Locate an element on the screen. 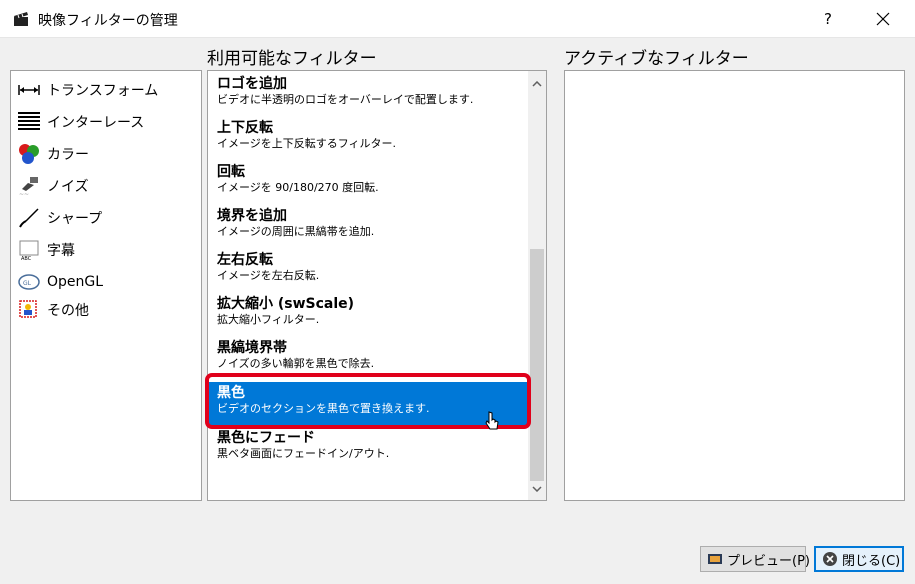  category-item-transform: トランスフォーム is located at coordinates (87, 90).